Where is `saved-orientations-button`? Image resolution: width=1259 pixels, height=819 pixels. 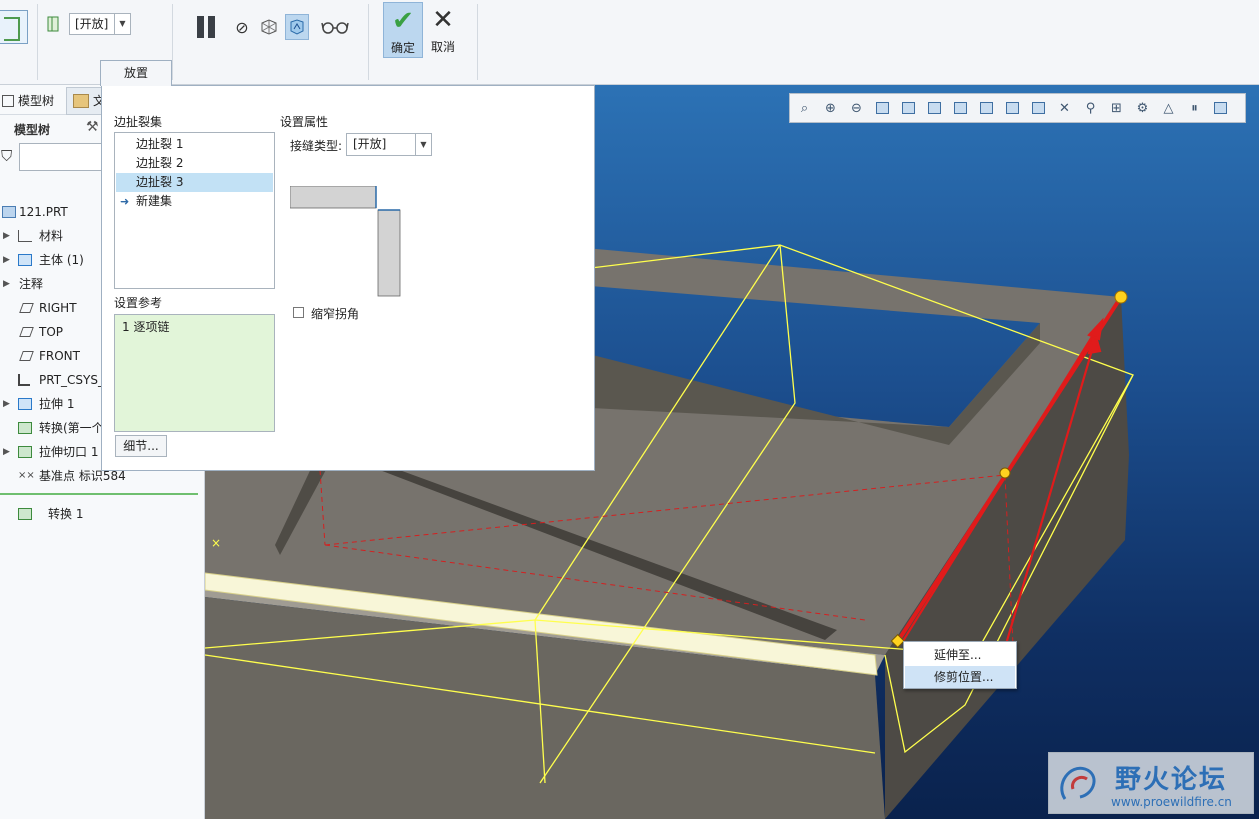
saved-orientations-button is located at coordinates (934, 108).